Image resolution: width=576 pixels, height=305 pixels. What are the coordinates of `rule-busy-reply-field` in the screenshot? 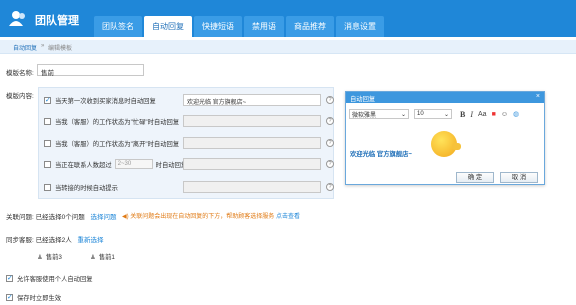 It's located at (252, 121).